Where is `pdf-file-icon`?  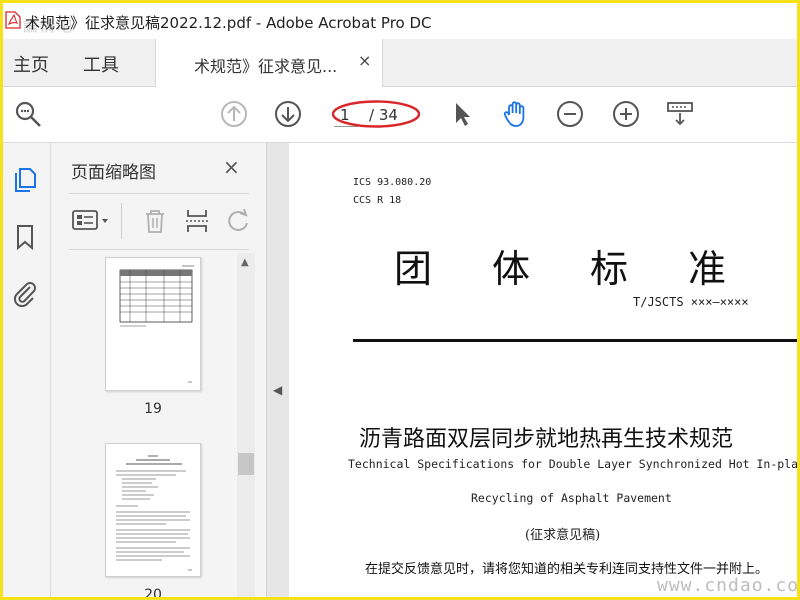
pdf-file-icon is located at coordinates (13, 20).